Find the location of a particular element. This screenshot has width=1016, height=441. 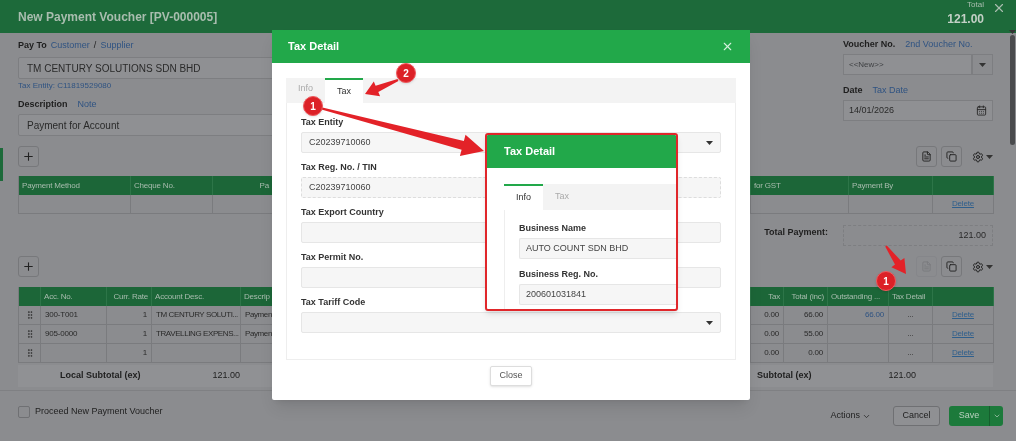

column-header: Payment By is located at coordinates (891, 185).